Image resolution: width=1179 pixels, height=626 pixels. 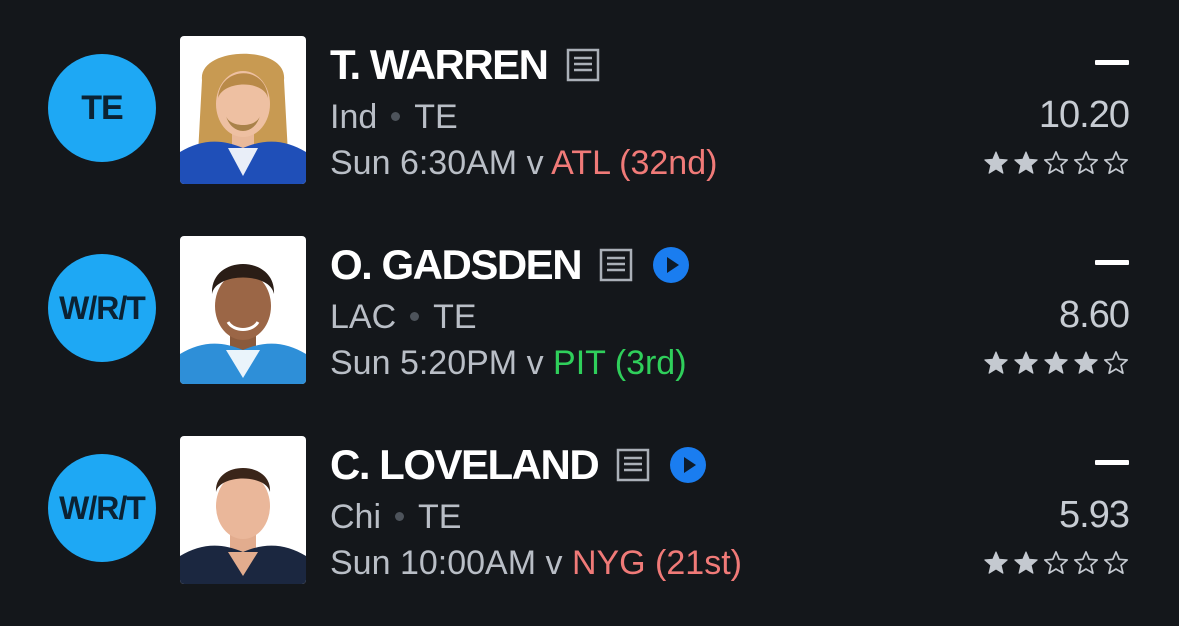 What do you see at coordinates (363, 317) in the screenshot?
I see `team-abbr: LAC` at bounding box center [363, 317].